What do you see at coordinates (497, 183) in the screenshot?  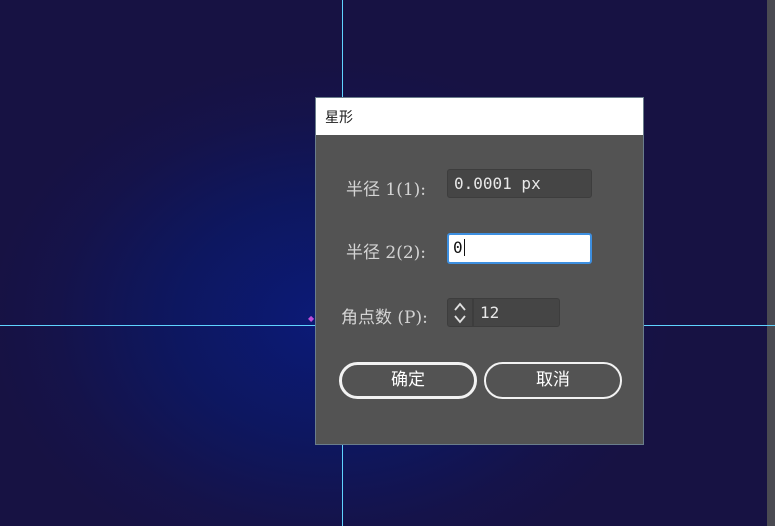 I see `radius1-value: 0.0001 px` at bounding box center [497, 183].